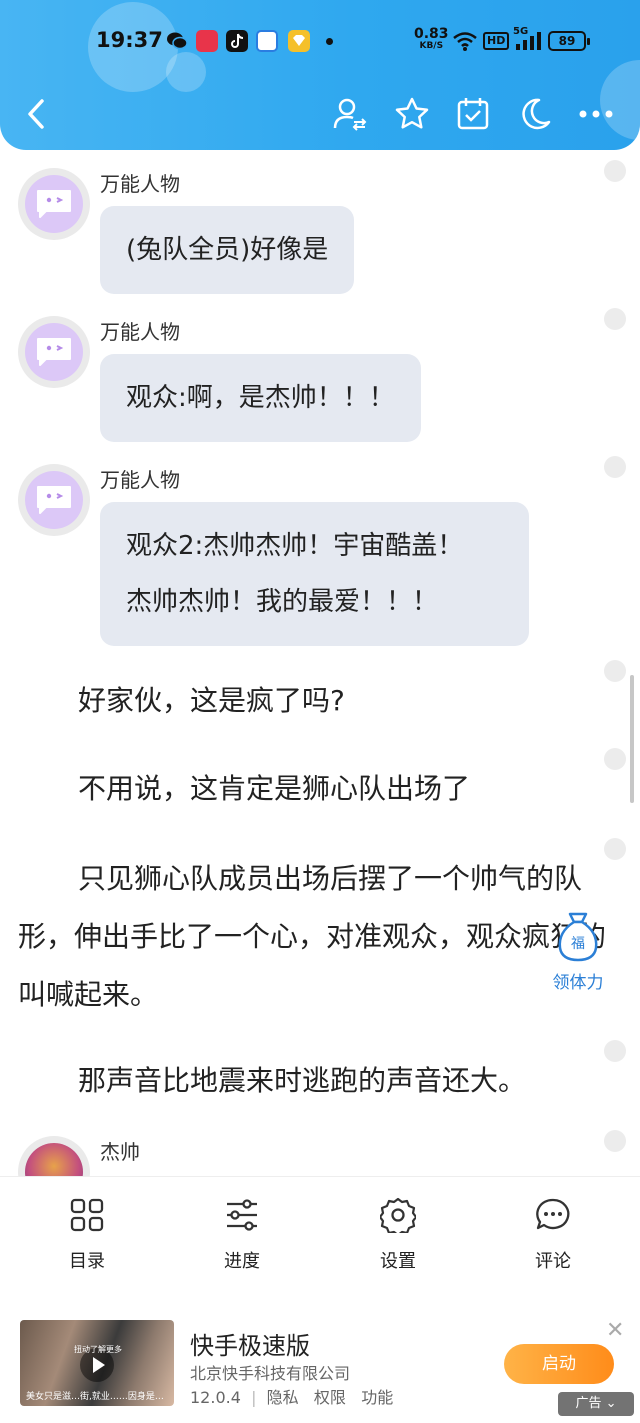 The image size is (640, 1423). I want to click on message-text: (兔队全员)好像是, so click(227, 250).